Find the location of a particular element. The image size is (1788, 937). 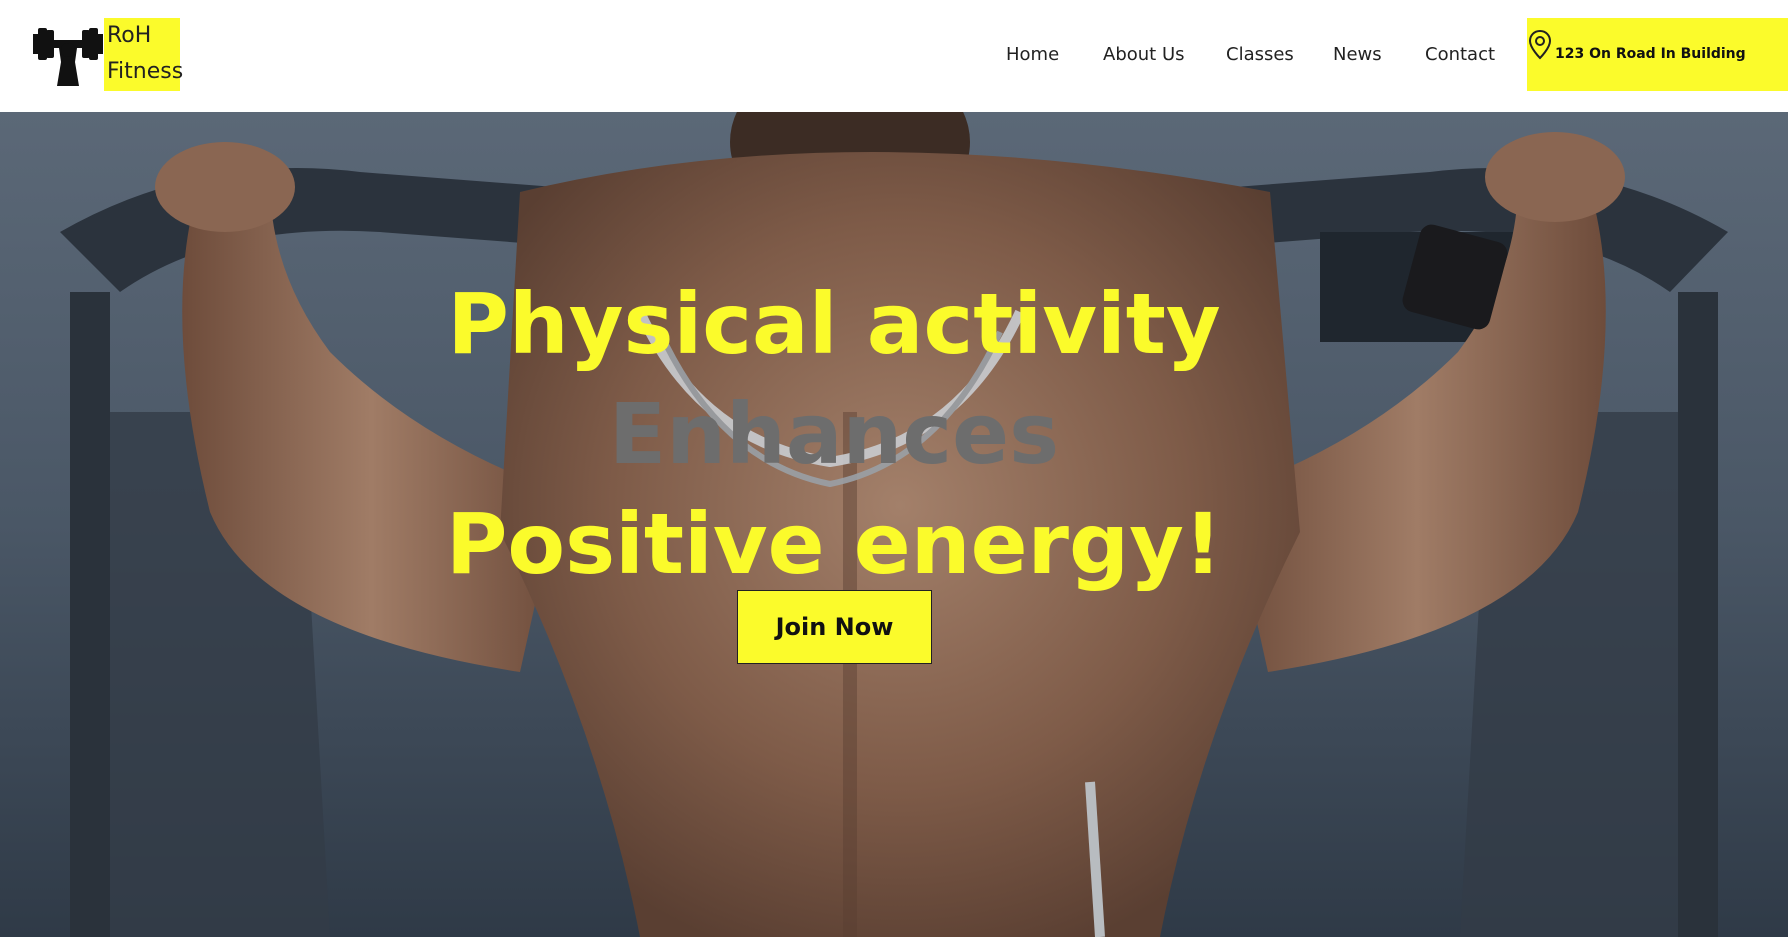

hero-headline-line3: Positive energy! is located at coordinates (834, 544).